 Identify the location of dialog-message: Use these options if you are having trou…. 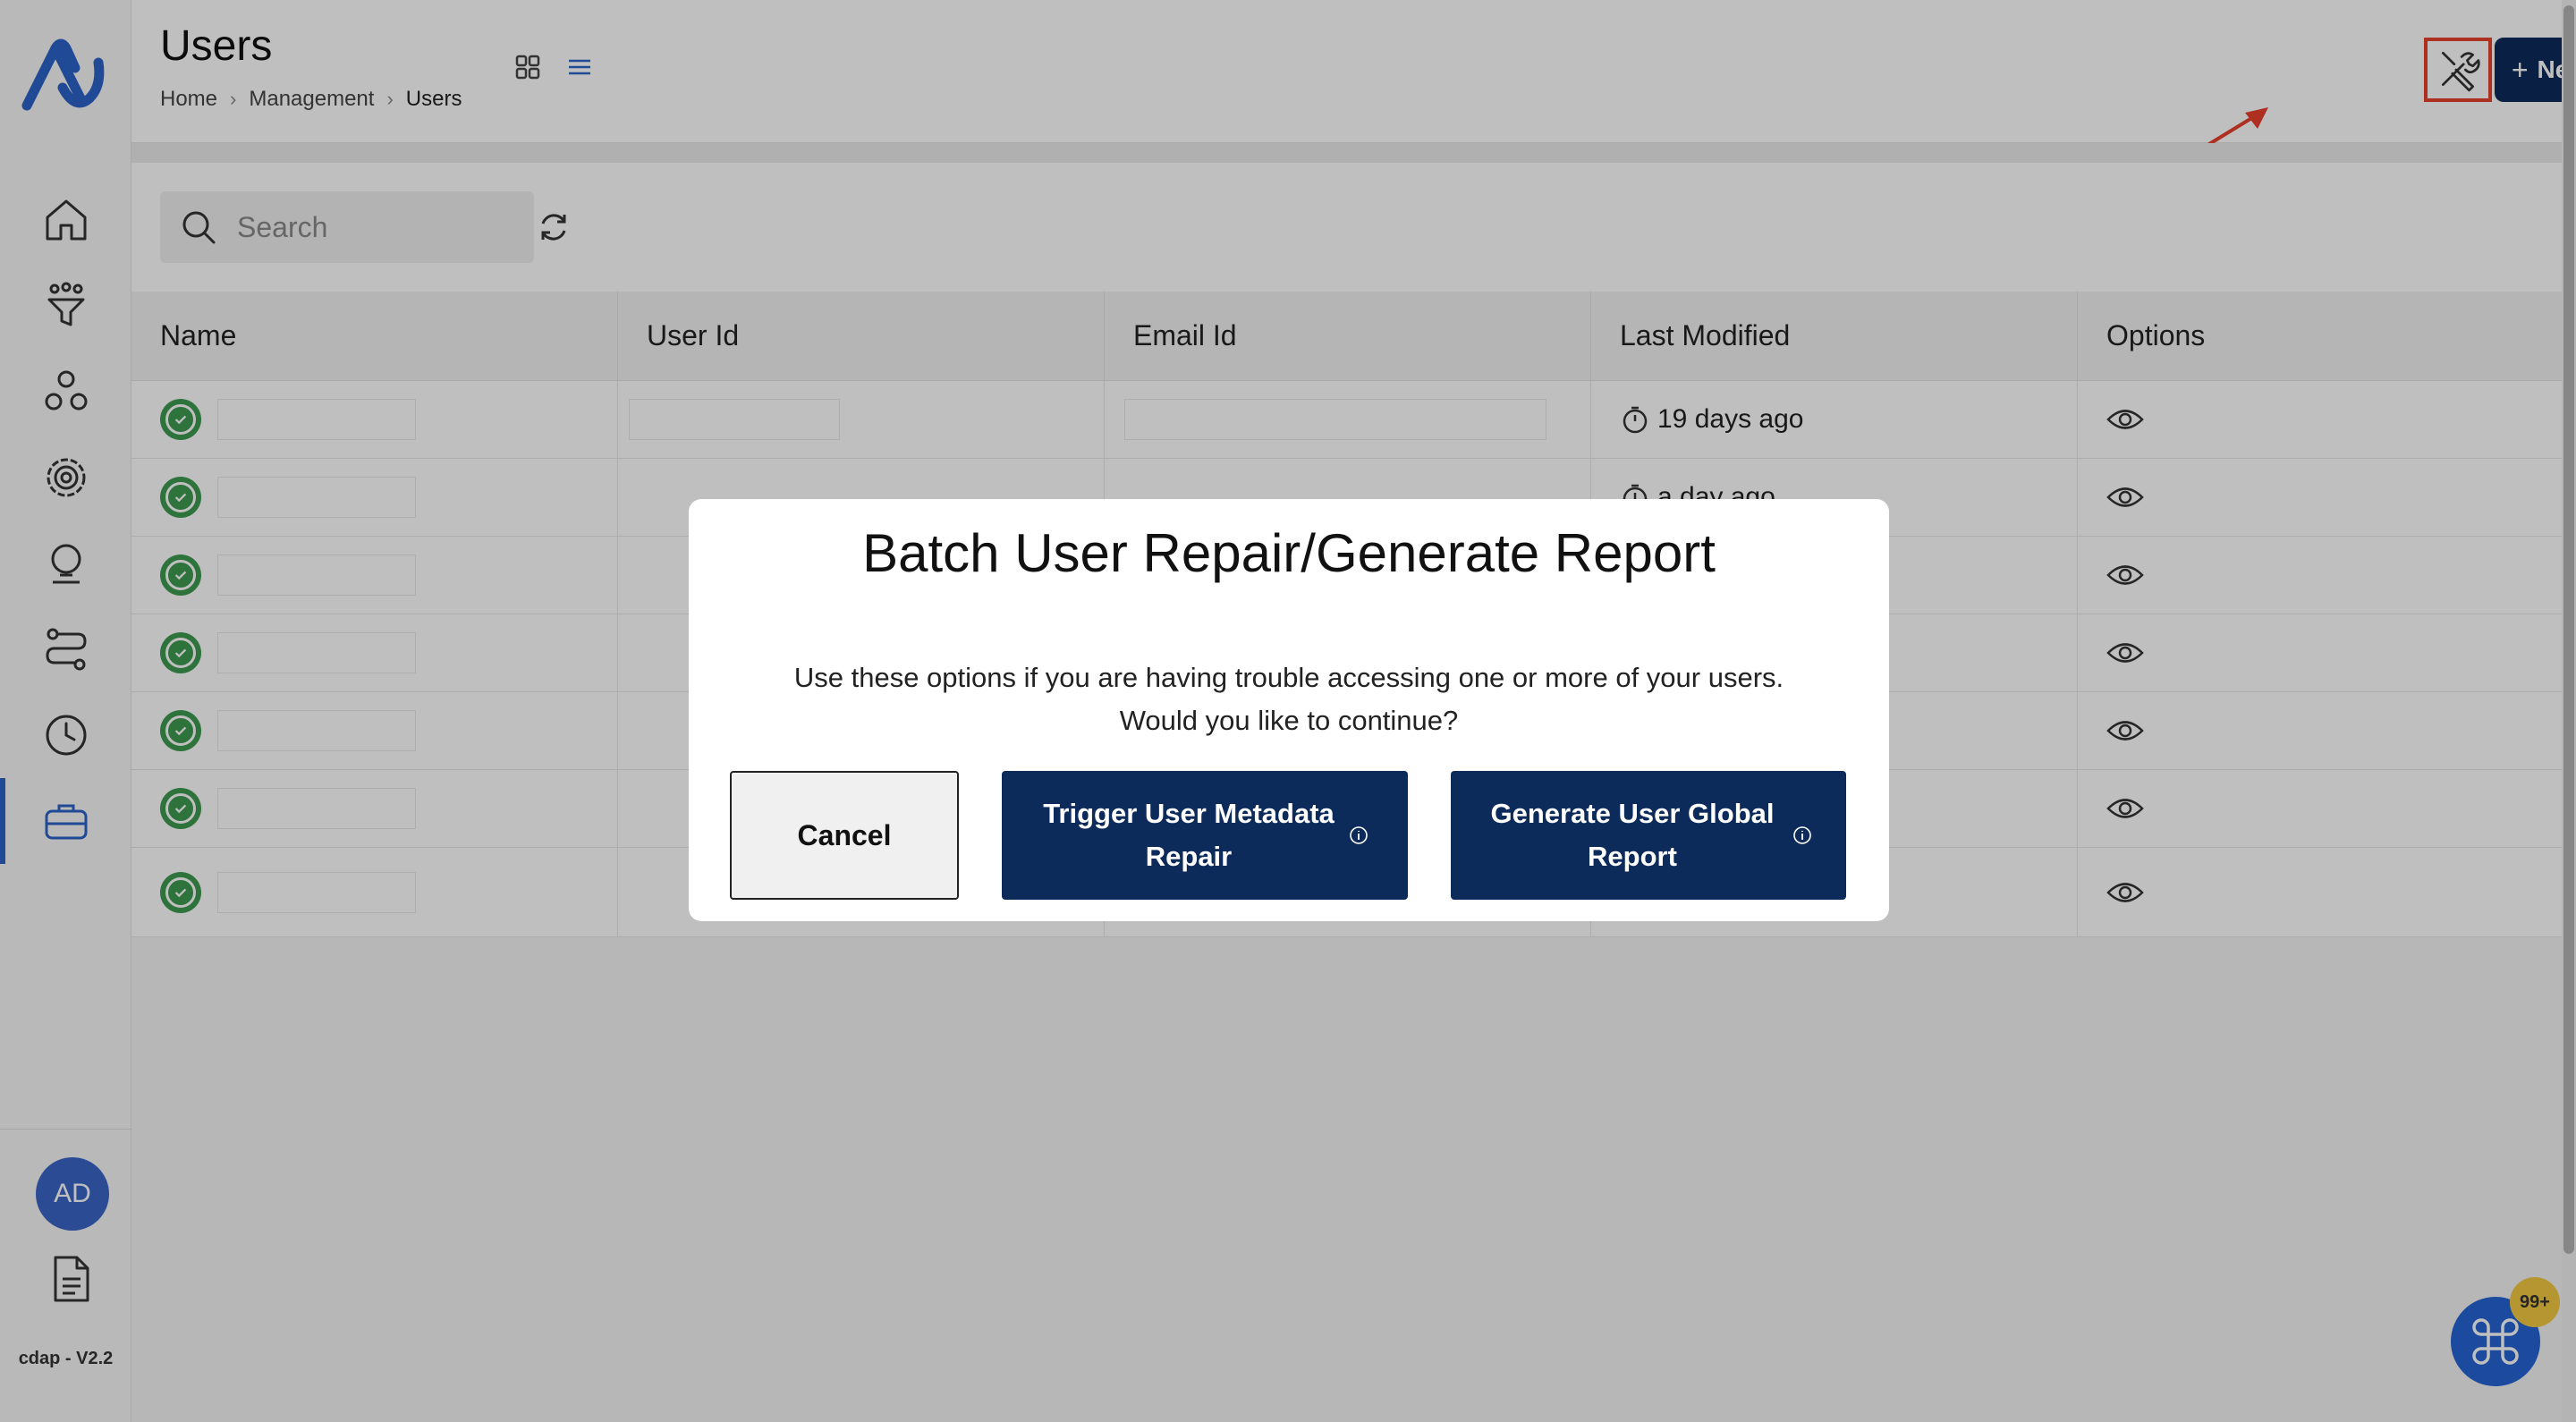
(1289, 699).